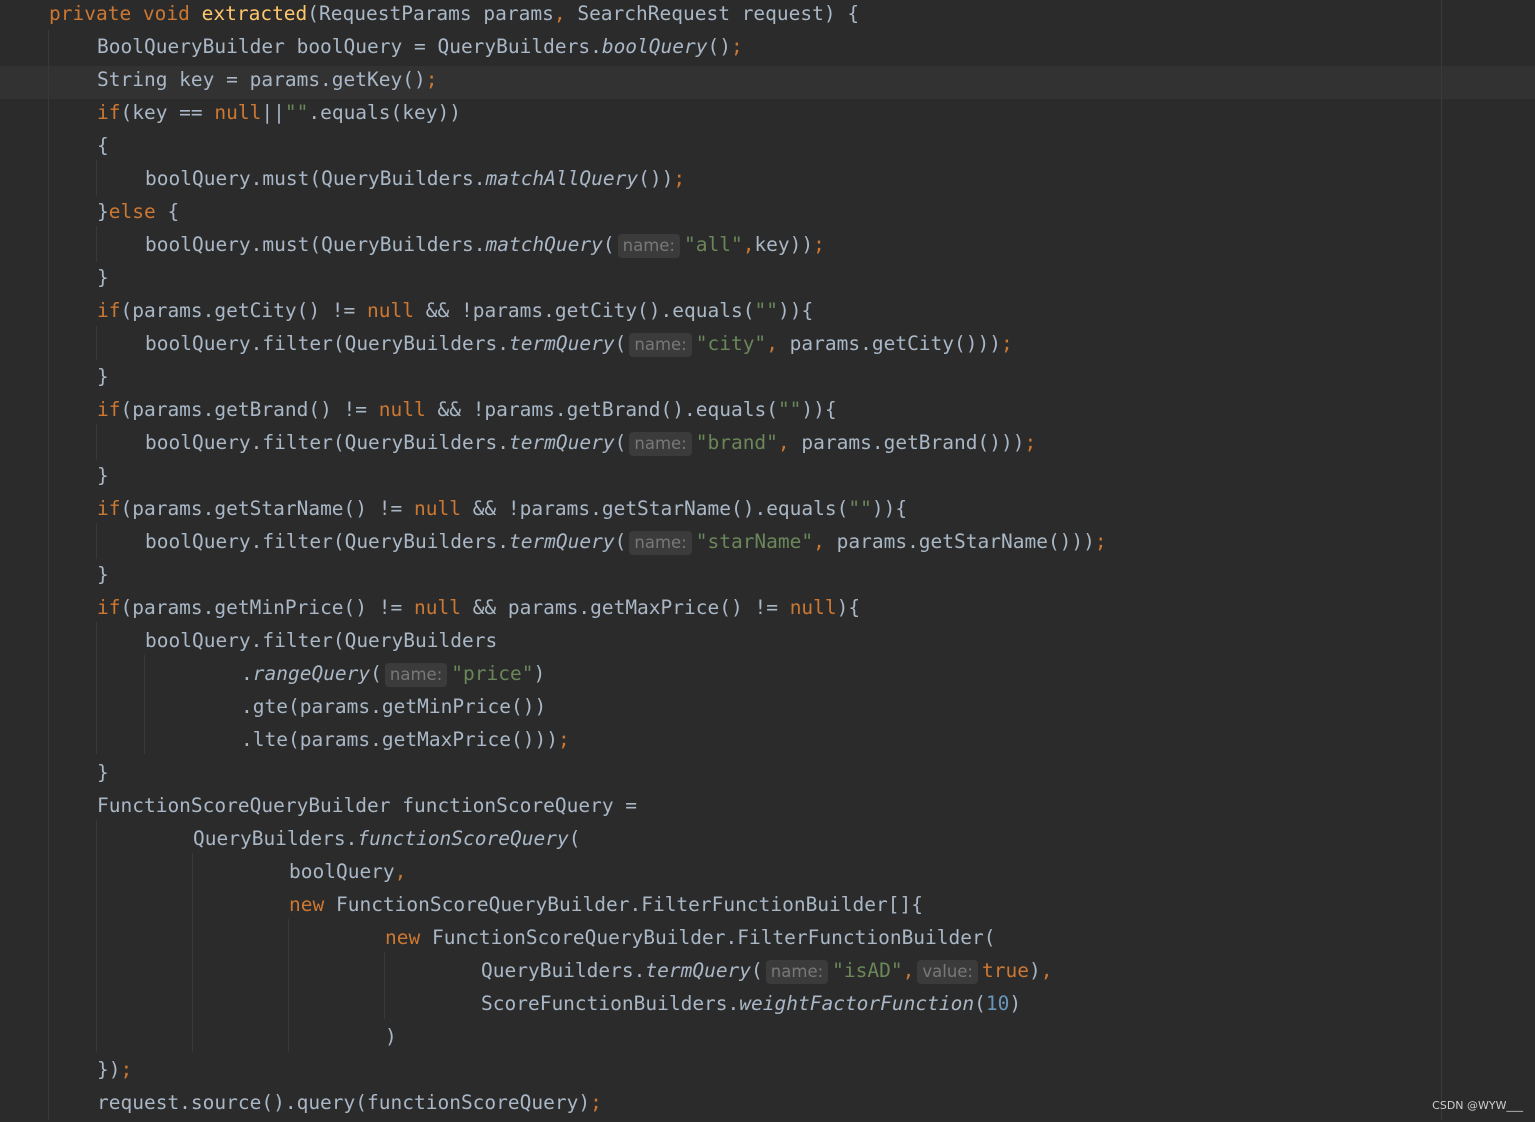  What do you see at coordinates (965, 541) in the screenshot?
I see `code-token: params.getStarName()))` at bounding box center [965, 541].